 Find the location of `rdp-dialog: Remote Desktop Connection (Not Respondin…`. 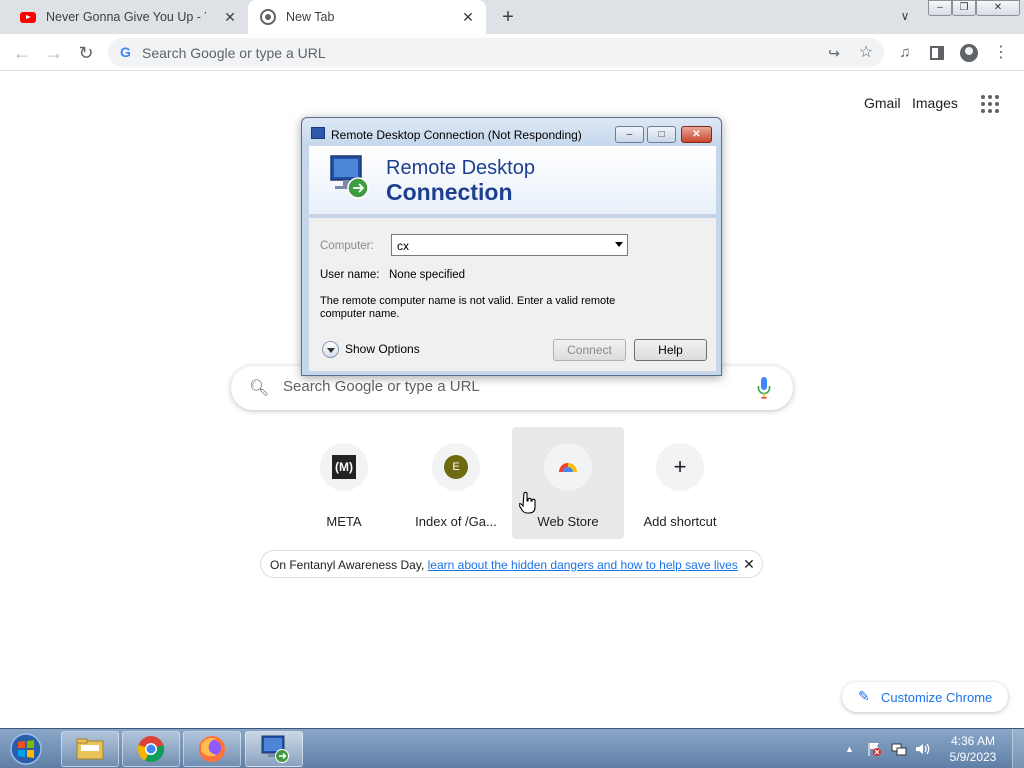

rdp-dialog: Remote Desktop Connection (Not Respondin… is located at coordinates (511, 246).